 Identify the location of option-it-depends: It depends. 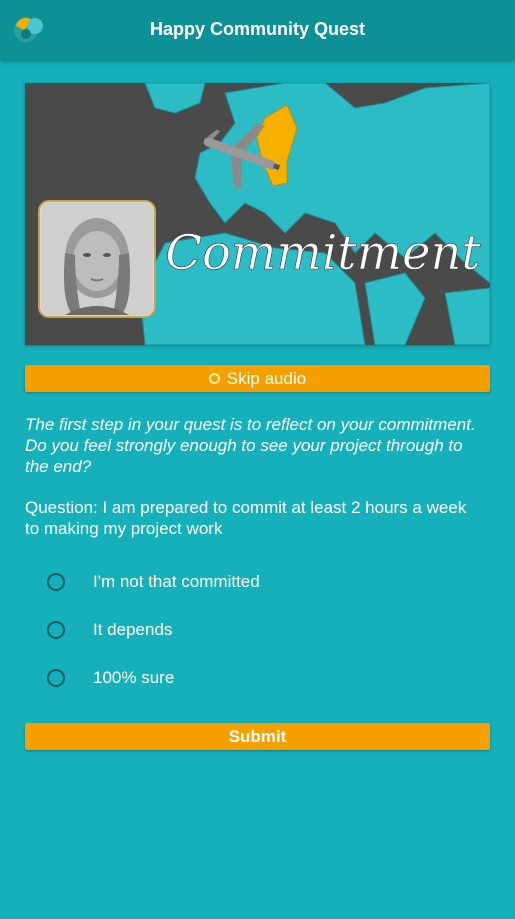
(109, 630).